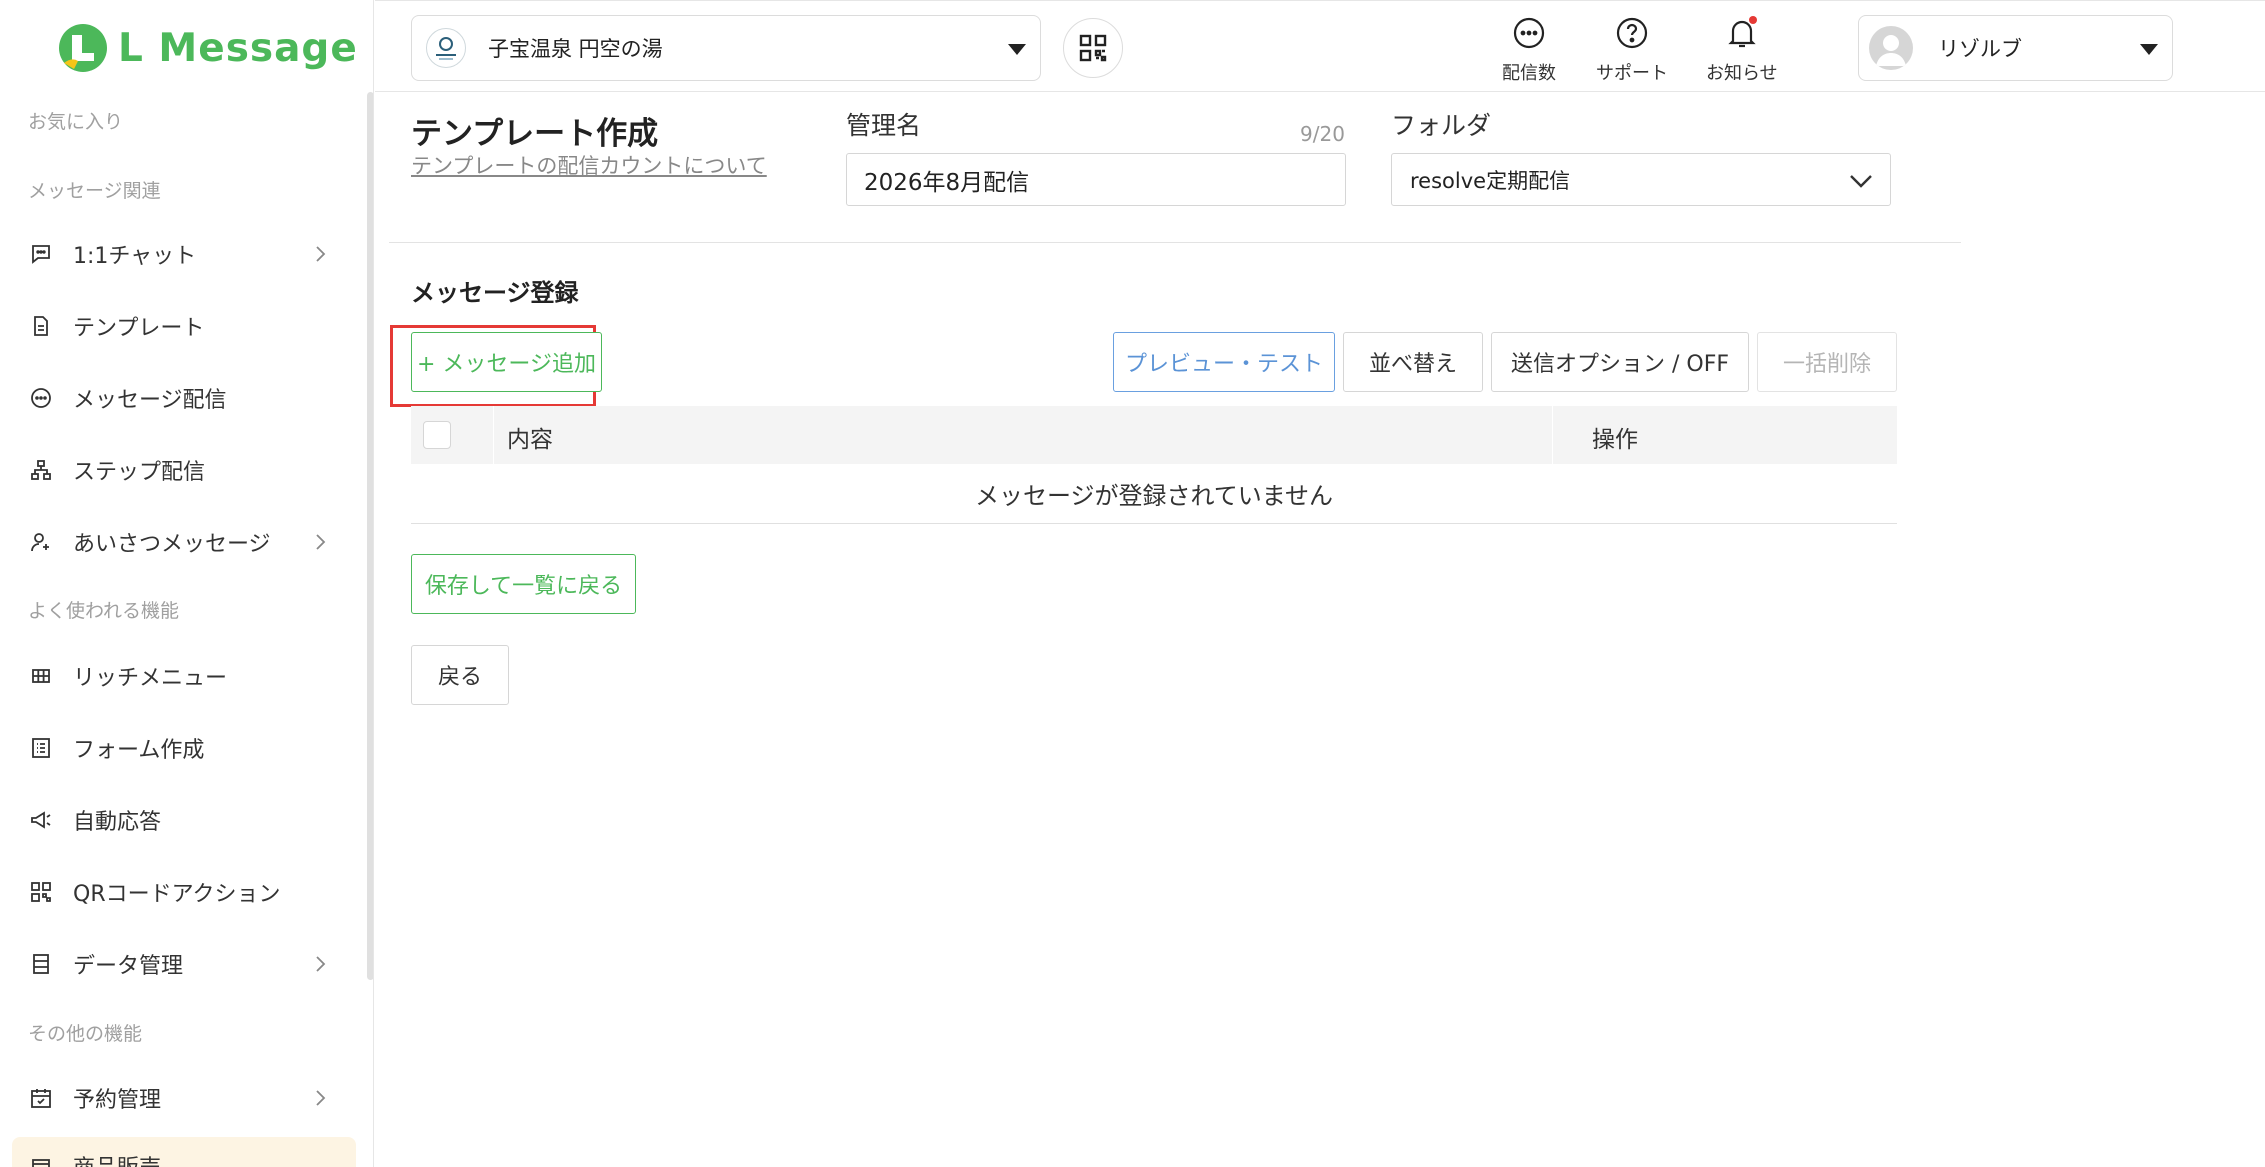 The width and height of the screenshot is (2265, 1167). What do you see at coordinates (1742, 73) in the screenshot?
I see `notifications-label: お知らせ` at bounding box center [1742, 73].